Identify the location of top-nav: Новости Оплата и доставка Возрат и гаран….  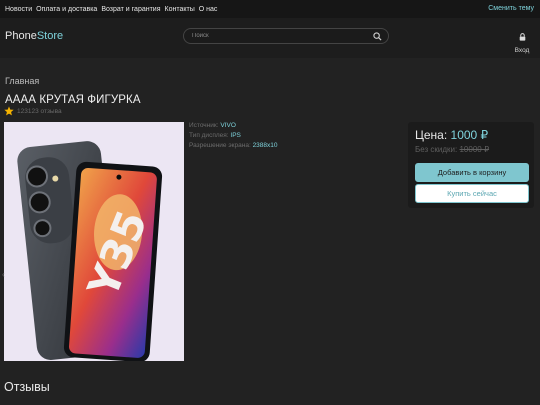
(108, 9).